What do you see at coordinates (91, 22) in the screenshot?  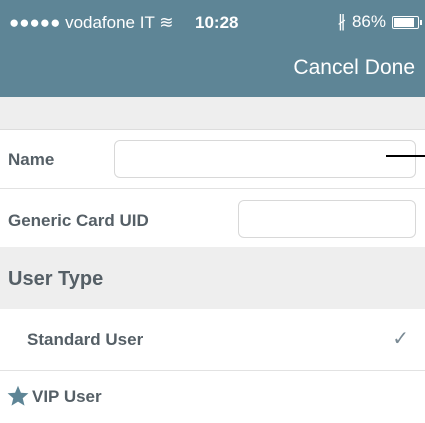 I see `carrier-signal: ●●●●● vodafone IT ≋` at bounding box center [91, 22].